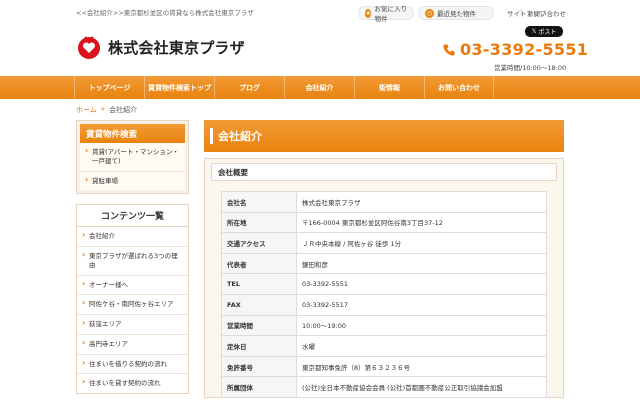 This screenshot has width=640, height=400. I want to click on row-value: 株式会社東京プラザ, so click(421, 202).